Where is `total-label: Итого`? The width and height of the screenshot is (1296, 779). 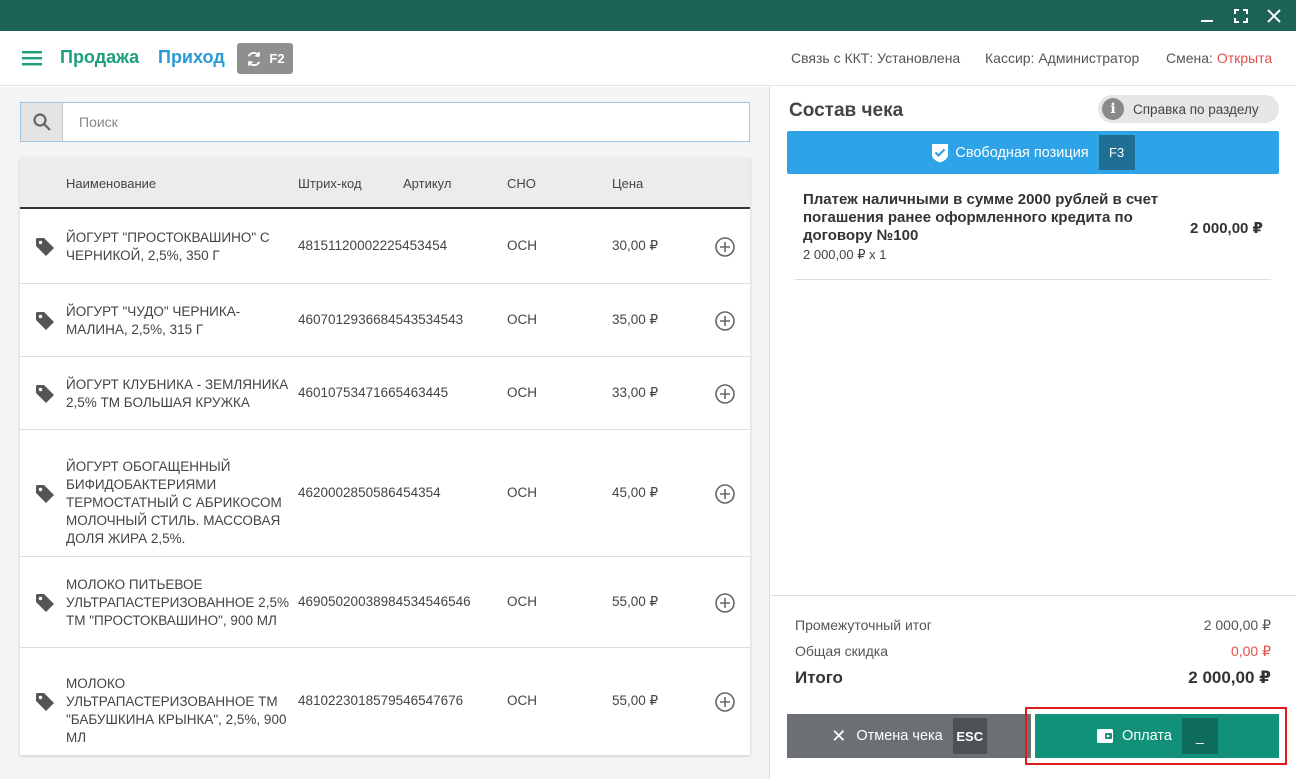
total-label: Итого is located at coordinates (819, 677).